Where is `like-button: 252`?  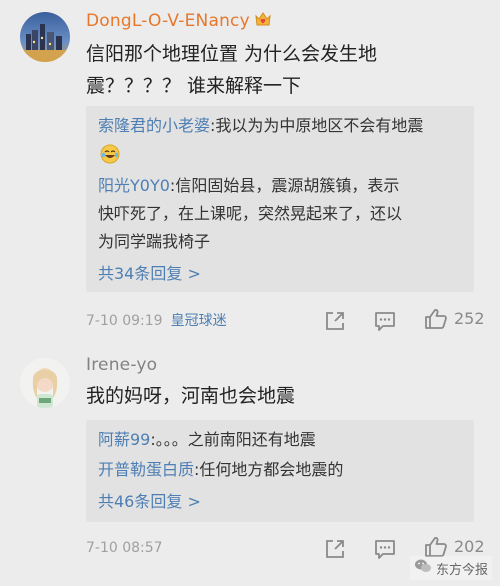 like-button: 252 is located at coordinates (454, 319).